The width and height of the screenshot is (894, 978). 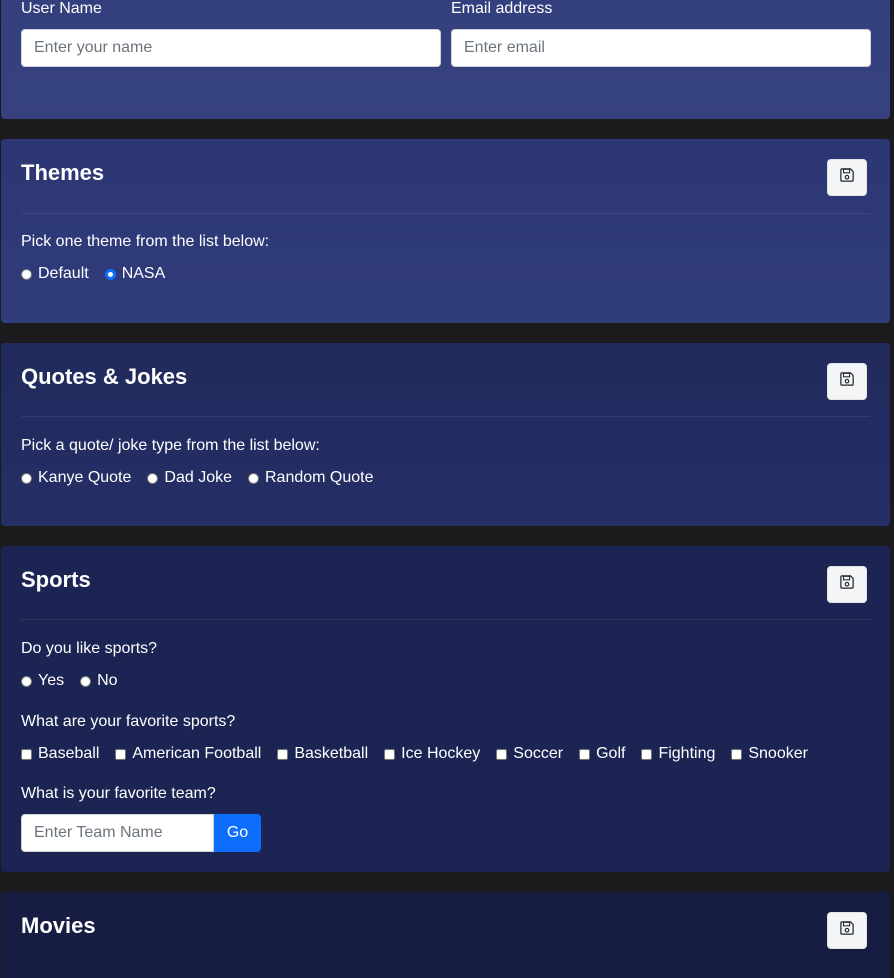 What do you see at coordinates (585, 754) in the screenshot?
I see `checkbox-golf` at bounding box center [585, 754].